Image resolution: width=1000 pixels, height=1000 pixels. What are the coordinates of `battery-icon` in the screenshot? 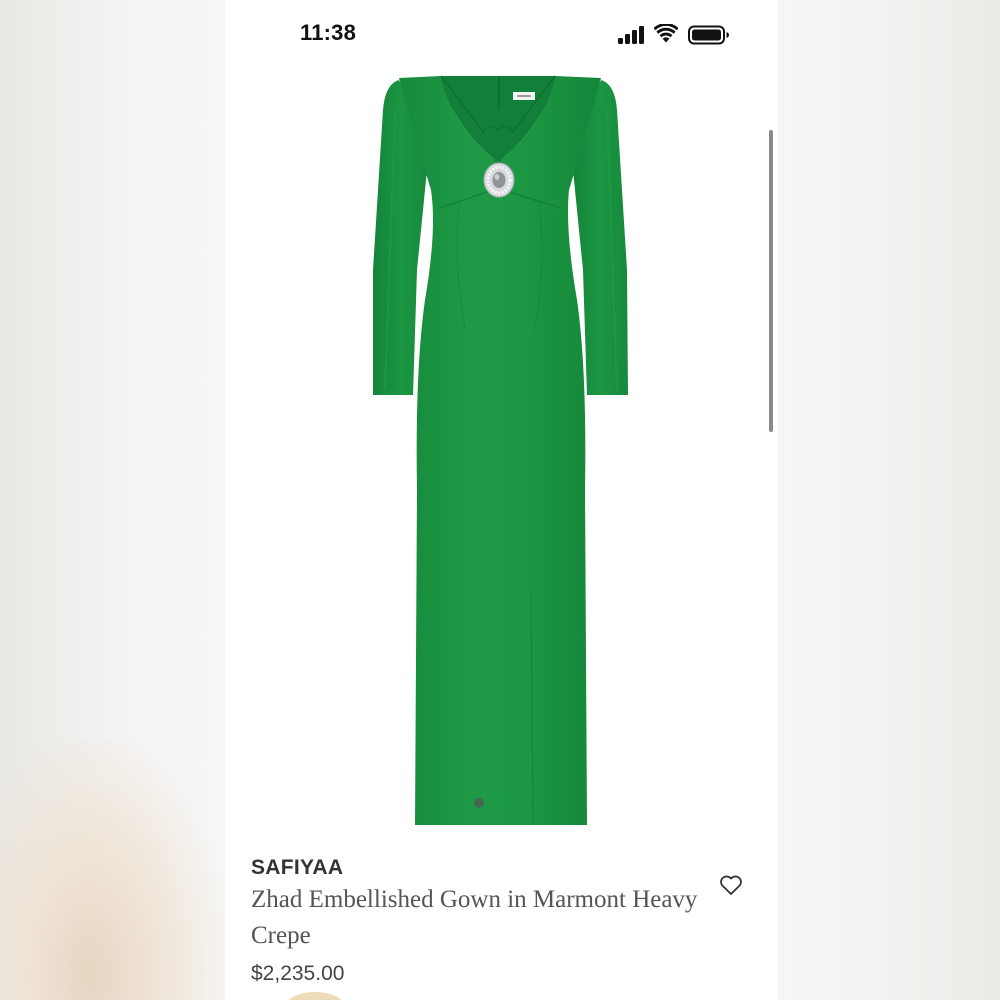 It's located at (708, 35).